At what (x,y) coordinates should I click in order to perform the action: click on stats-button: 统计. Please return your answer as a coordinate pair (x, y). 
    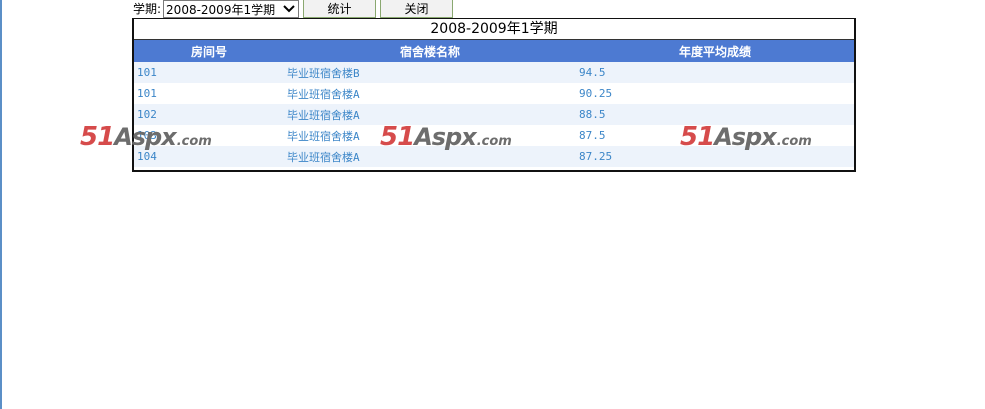
    Looking at the image, I should click on (340, 9).